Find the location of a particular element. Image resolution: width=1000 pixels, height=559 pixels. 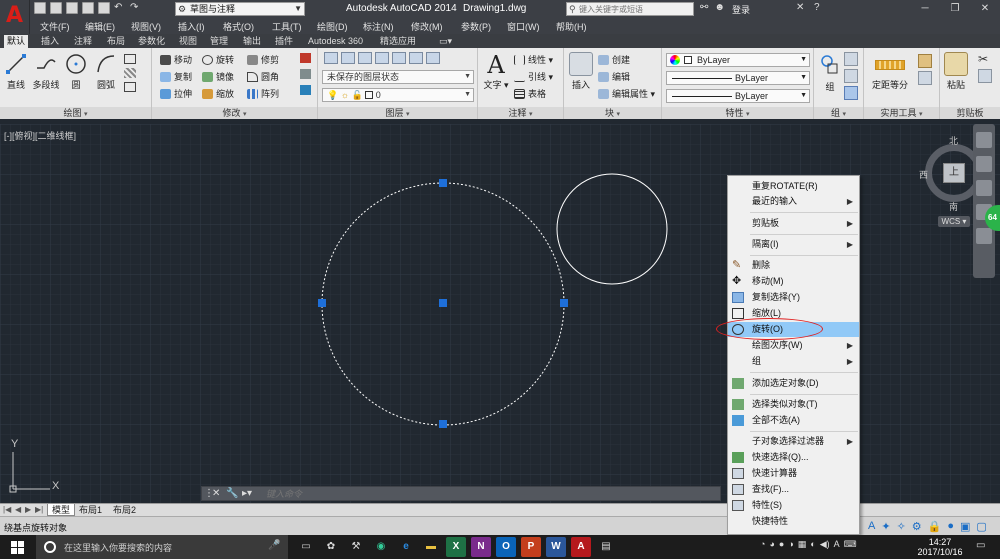

menu-subobject-filter: 子对象选择过滤器 ▶ is located at coordinates (793, 441).